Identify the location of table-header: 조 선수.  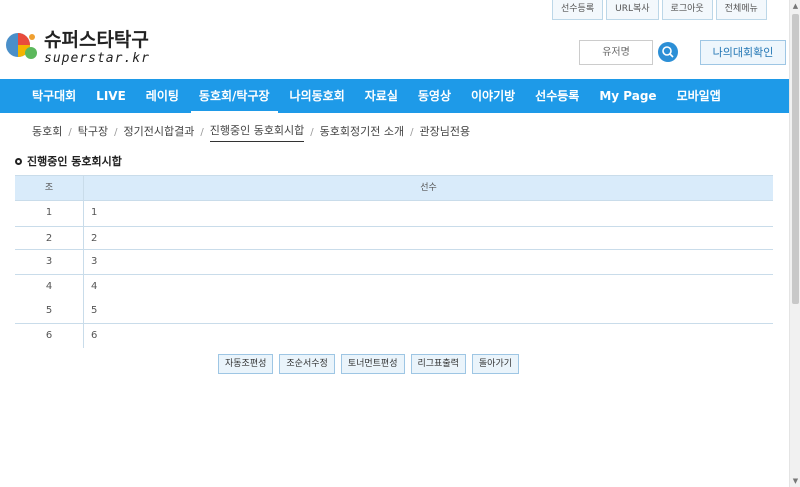
(394, 188).